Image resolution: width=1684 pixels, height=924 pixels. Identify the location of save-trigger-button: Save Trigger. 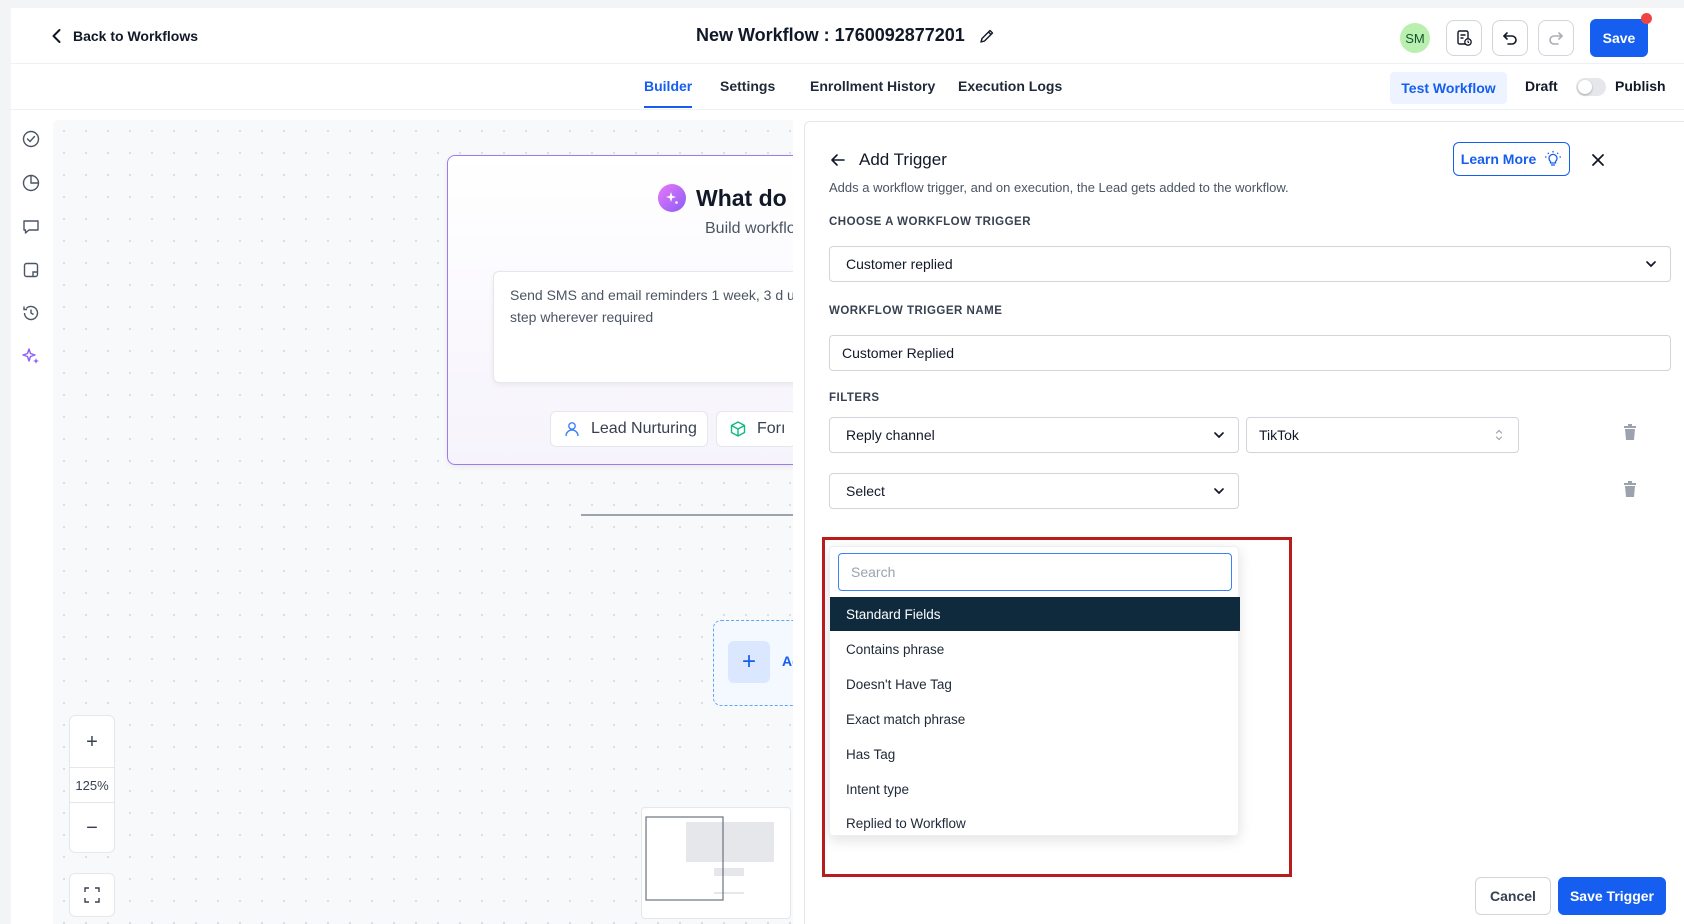
(1612, 896).